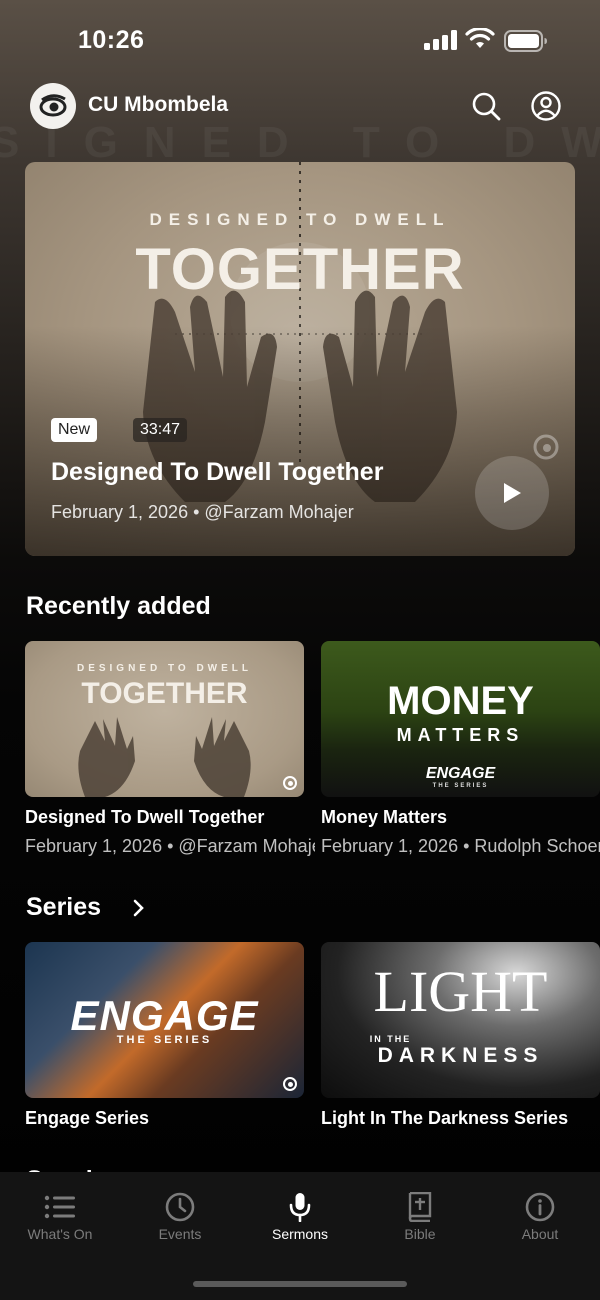 Image resolution: width=600 pixels, height=1300 pixels. Describe the element at coordinates (460, 735) in the screenshot. I see `thumb-subtitle: MATTERS` at that location.